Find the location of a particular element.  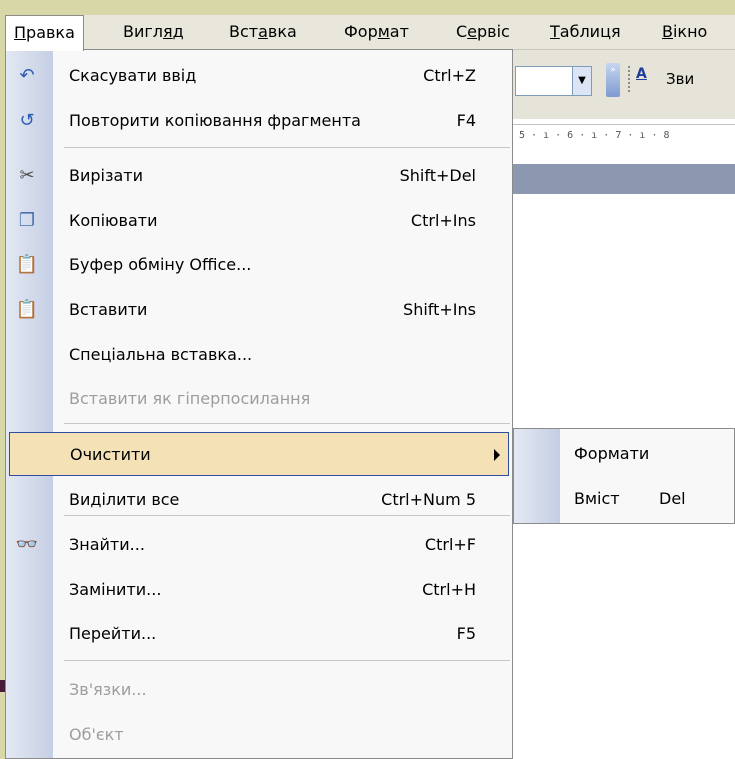

menu-table: Таблиця is located at coordinates (585, 32).